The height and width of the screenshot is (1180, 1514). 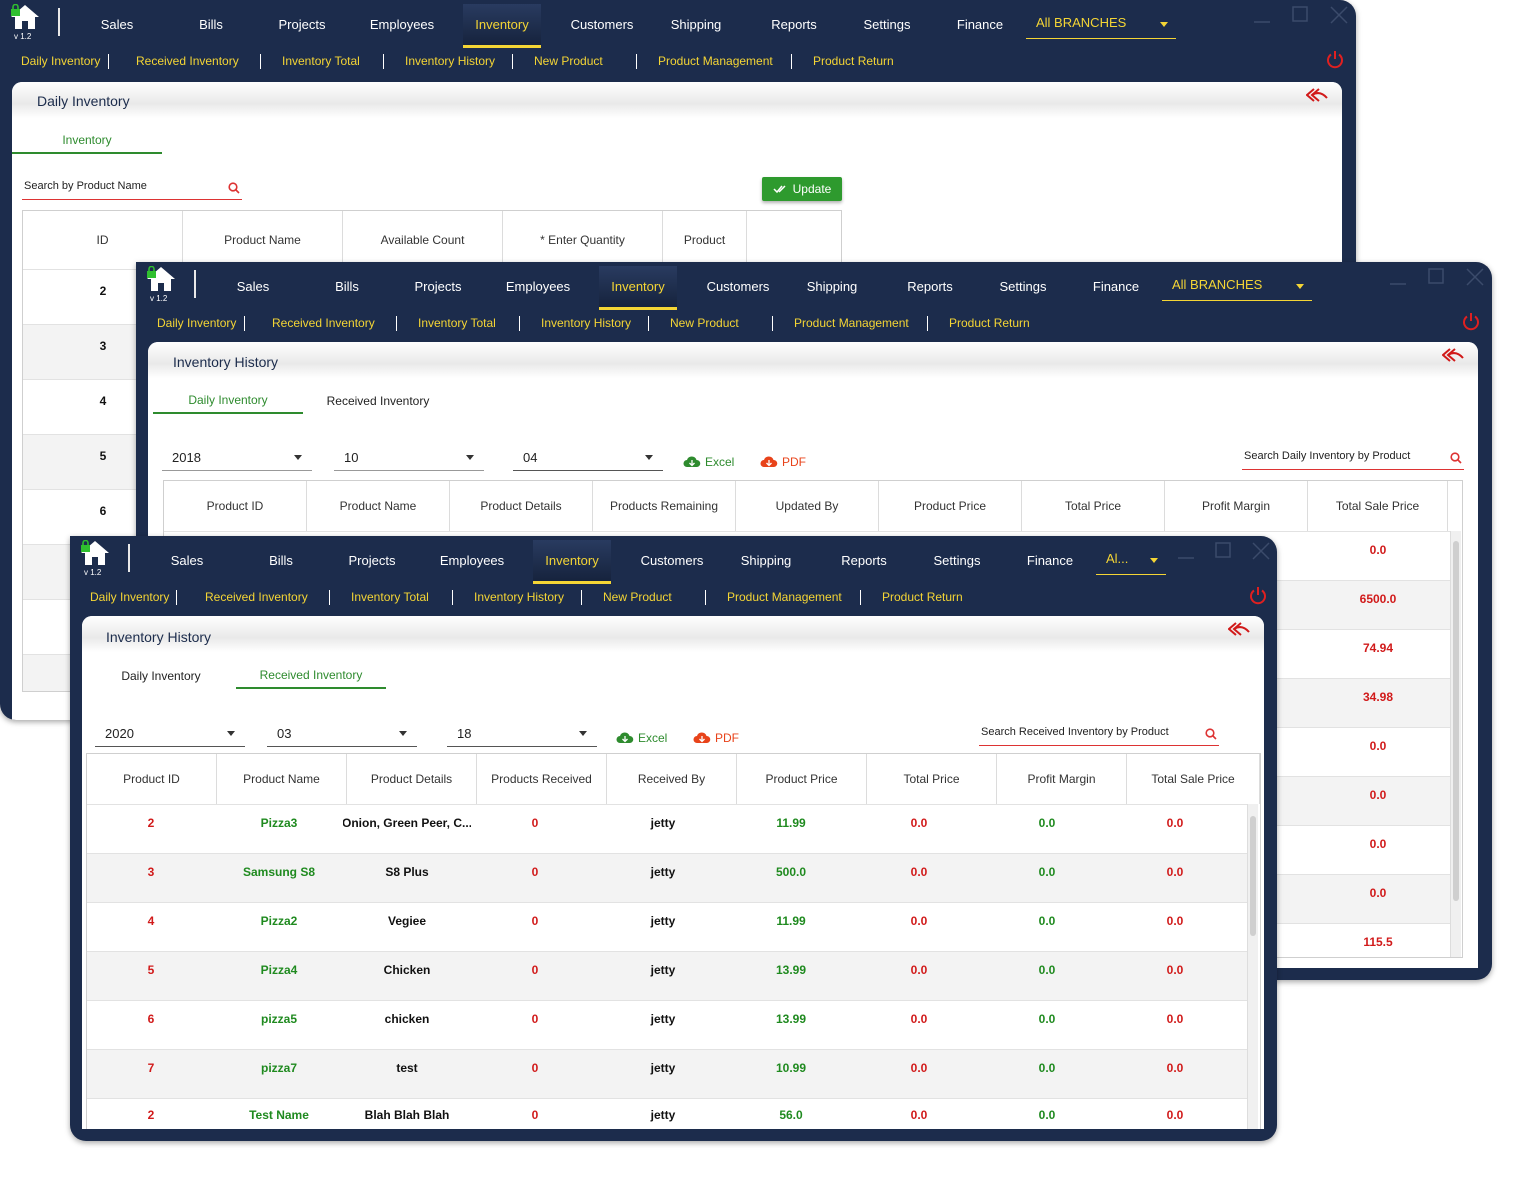 What do you see at coordinates (1099, 734) in the screenshot?
I see `search-input: Search Received Inventory by Product` at bounding box center [1099, 734].